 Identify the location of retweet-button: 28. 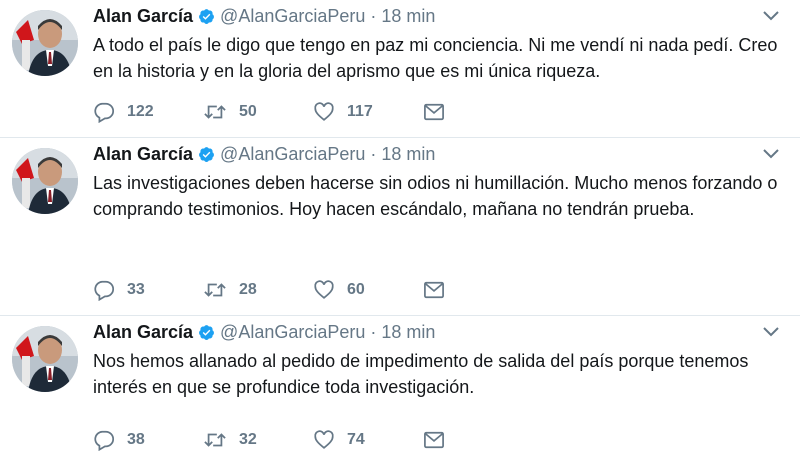
(258, 290).